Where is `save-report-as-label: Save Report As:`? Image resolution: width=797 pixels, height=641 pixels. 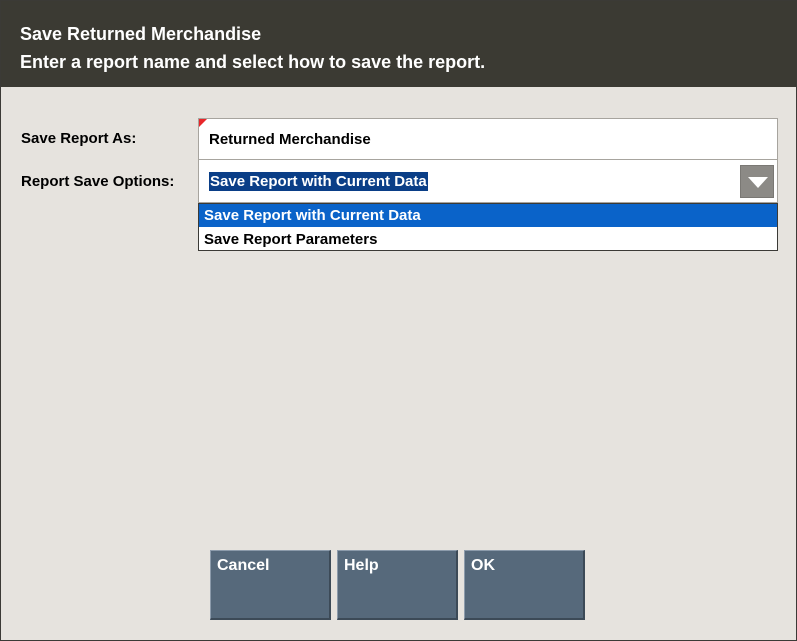 save-report-as-label: Save Report As: is located at coordinates (79, 138).